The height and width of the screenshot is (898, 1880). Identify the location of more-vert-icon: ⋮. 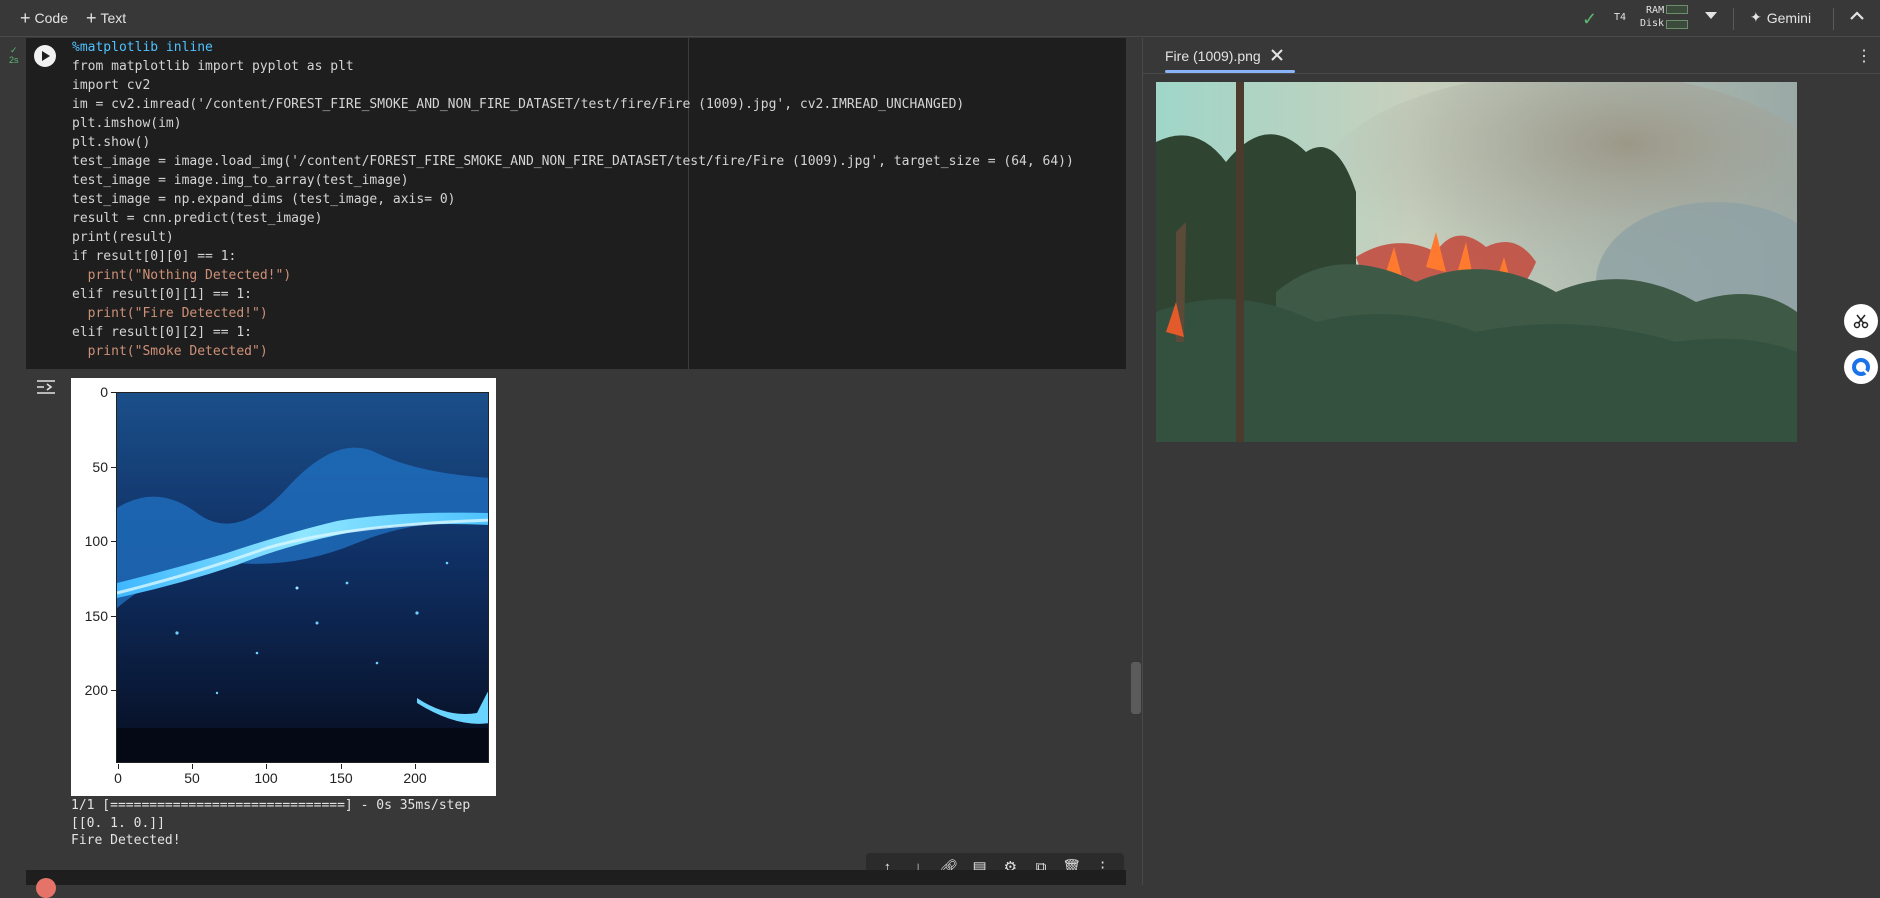
(1864, 56).